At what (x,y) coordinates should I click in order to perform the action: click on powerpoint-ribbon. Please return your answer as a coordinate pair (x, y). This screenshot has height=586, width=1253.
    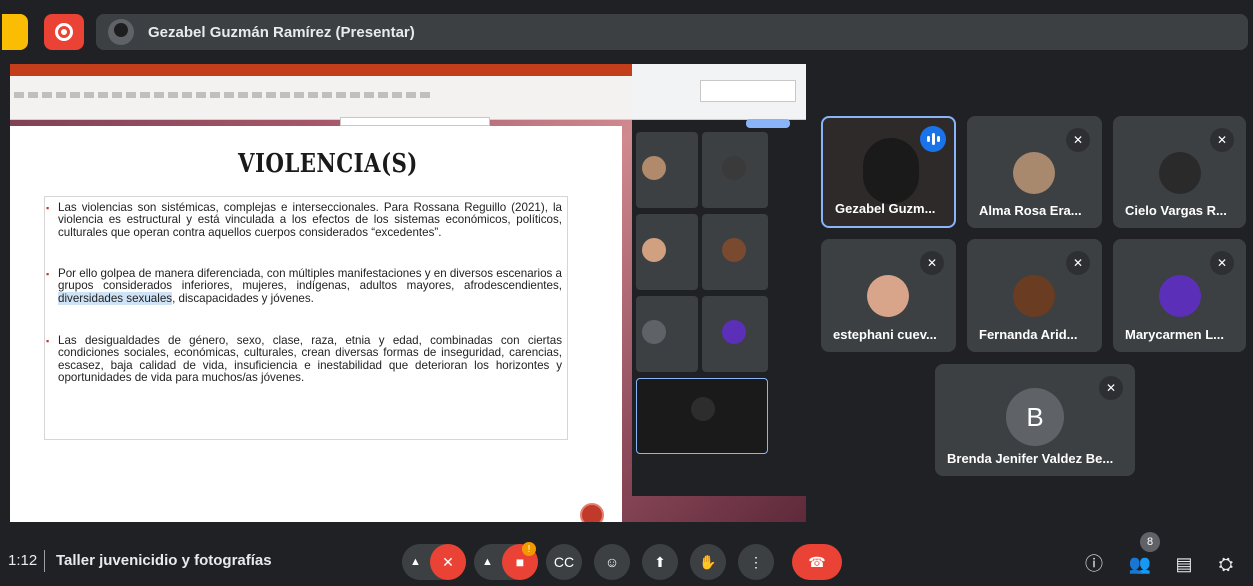
    Looking at the image, I should click on (321, 92).